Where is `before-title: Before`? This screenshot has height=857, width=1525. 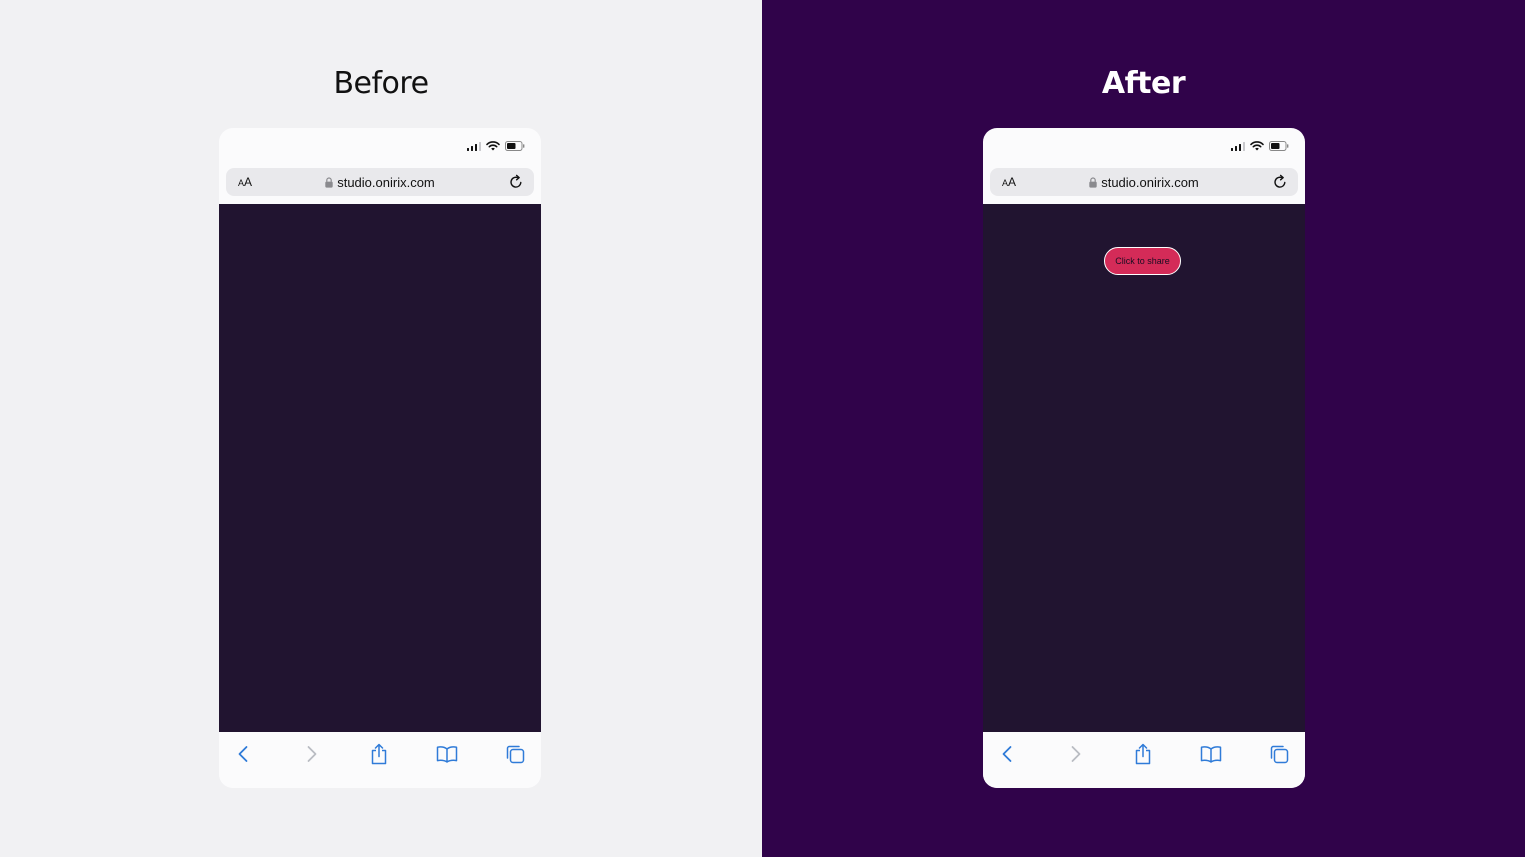
before-title: Before is located at coordinates (381, 83).